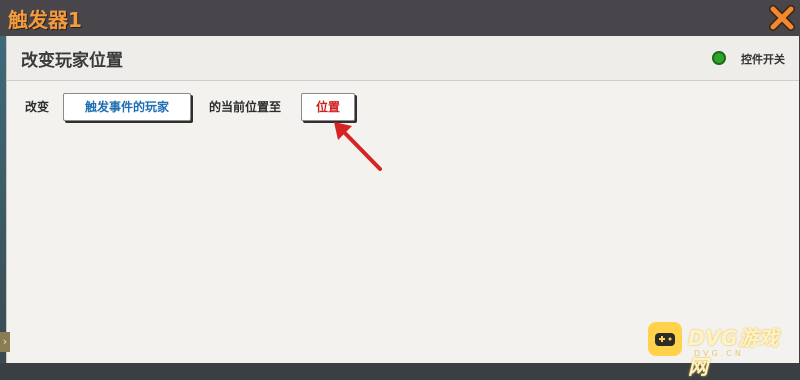  I want to click on close-button, so click(782, 18).